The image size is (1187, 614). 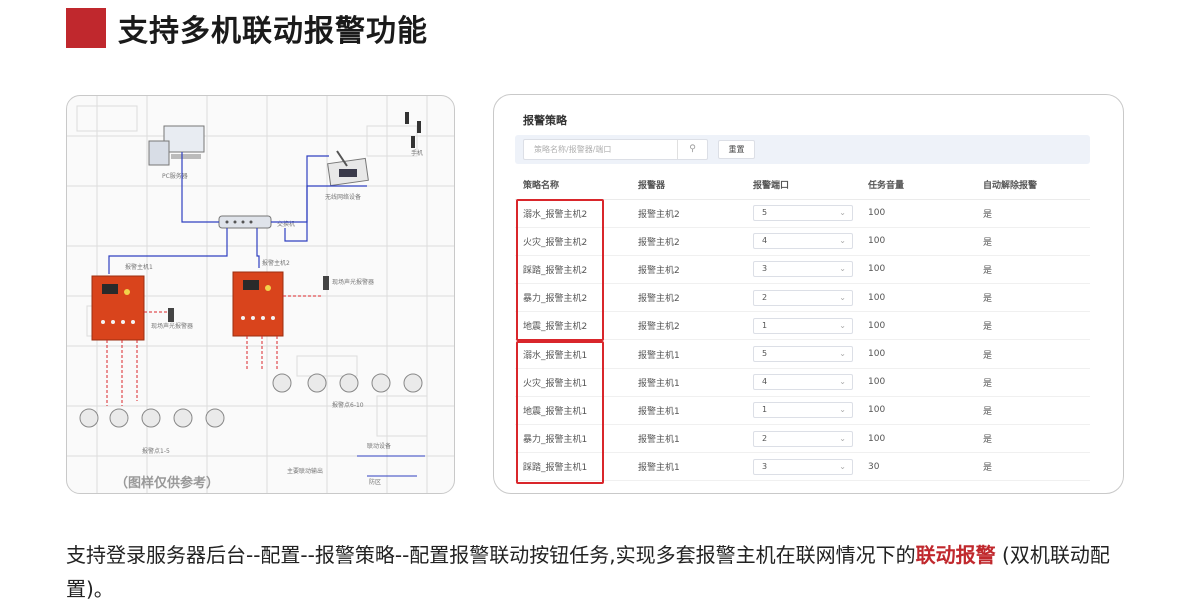 What do you see at coordinates (765, 241) in the screenshot?
I see `port-value: 4` at bounding box center [765, 241].